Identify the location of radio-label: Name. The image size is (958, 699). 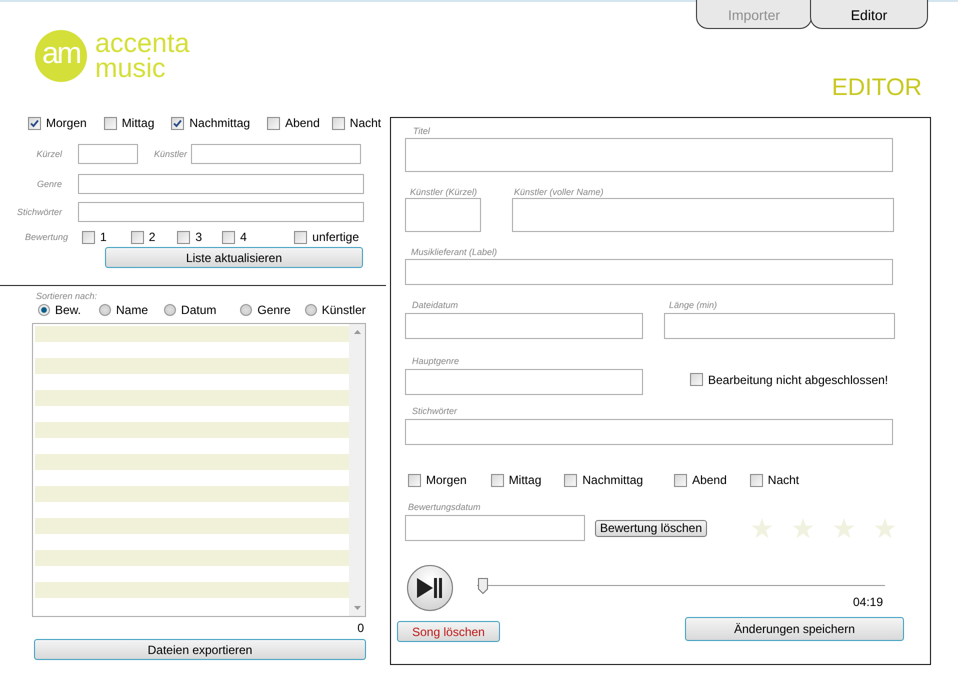
(132, 310).